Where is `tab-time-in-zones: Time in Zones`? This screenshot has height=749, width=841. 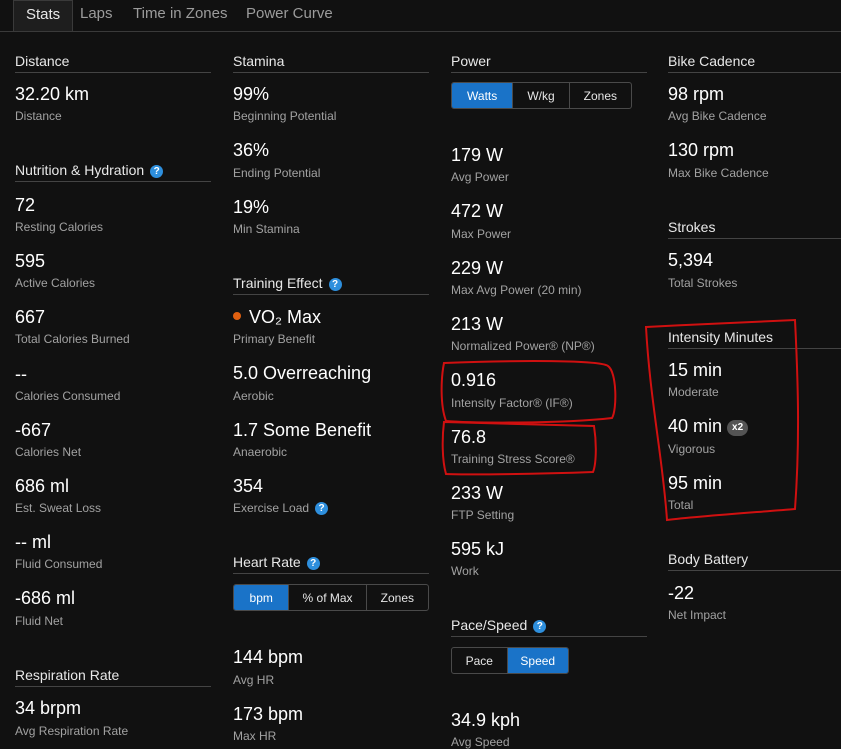
tab-time-in-zones: Time in Zones is located at coordinates (180, 15).